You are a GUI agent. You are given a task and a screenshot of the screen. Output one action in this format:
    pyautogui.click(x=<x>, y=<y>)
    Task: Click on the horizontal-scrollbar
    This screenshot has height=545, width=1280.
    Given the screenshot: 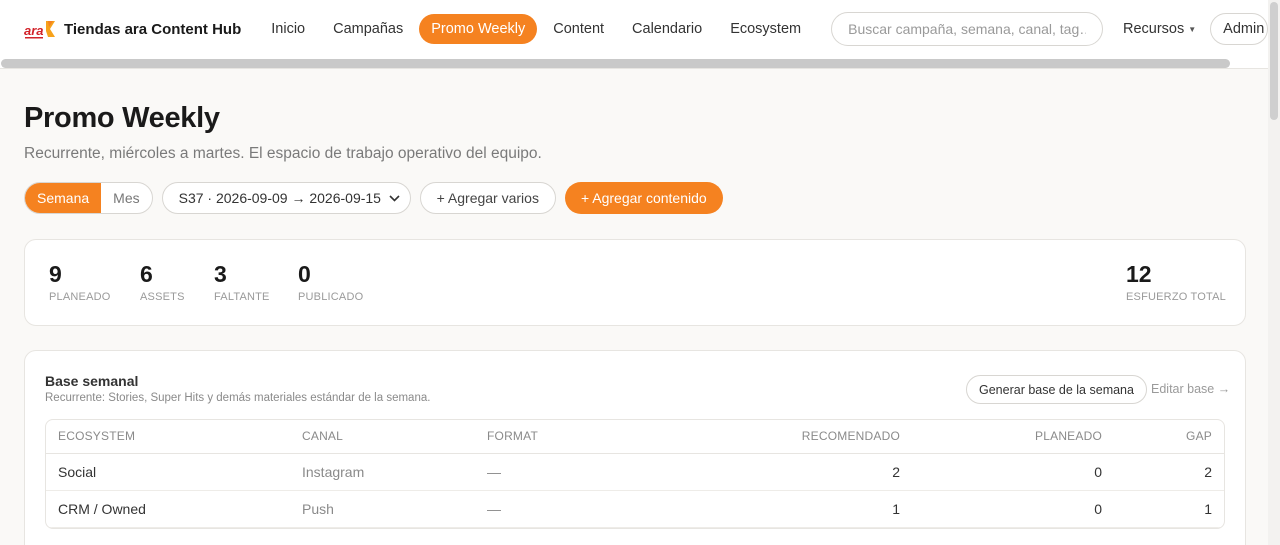 What is the action you would take?
    pyautogui.click(x=634, y=63)
    